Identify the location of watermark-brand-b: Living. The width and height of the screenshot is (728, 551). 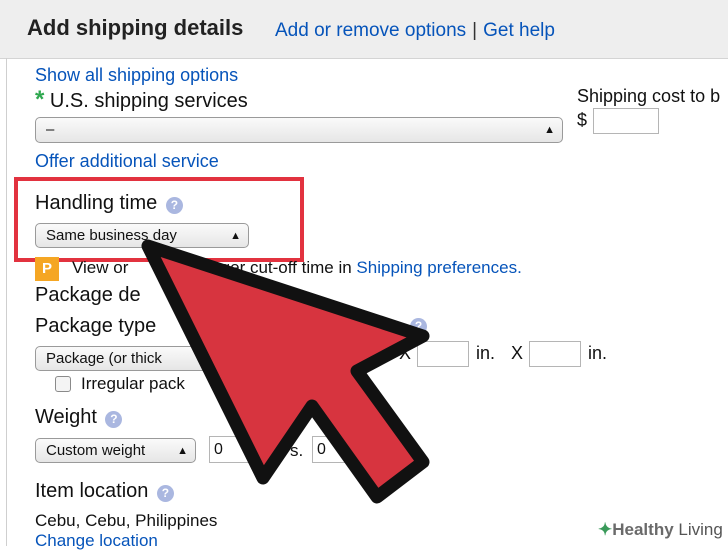
(698, 529).